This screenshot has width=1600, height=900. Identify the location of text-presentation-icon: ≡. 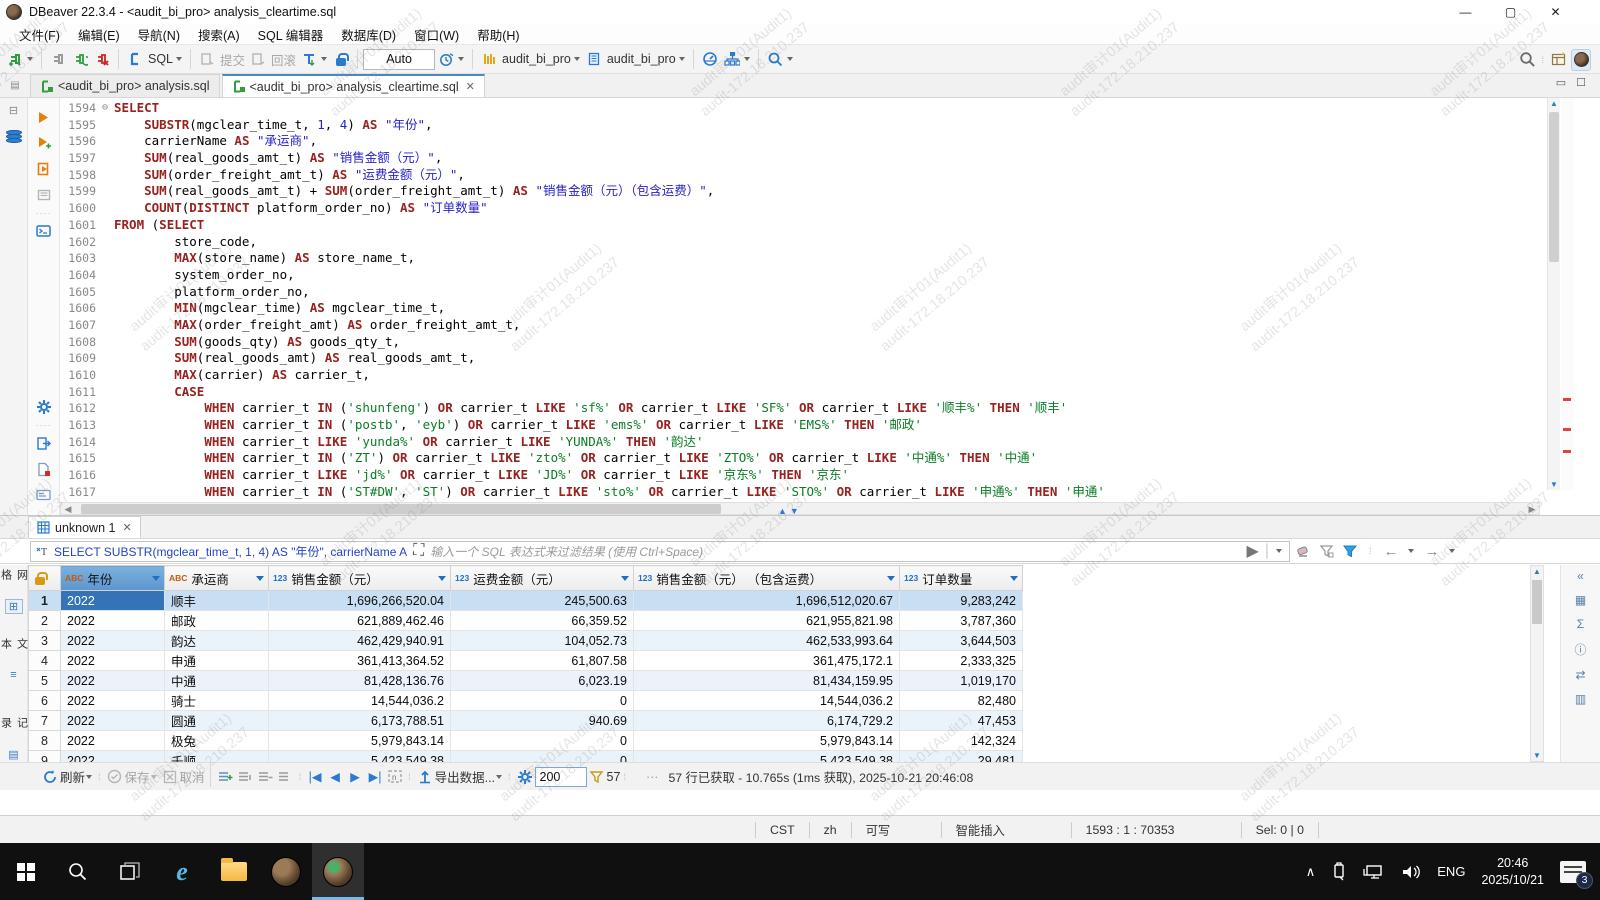
(14, 676).